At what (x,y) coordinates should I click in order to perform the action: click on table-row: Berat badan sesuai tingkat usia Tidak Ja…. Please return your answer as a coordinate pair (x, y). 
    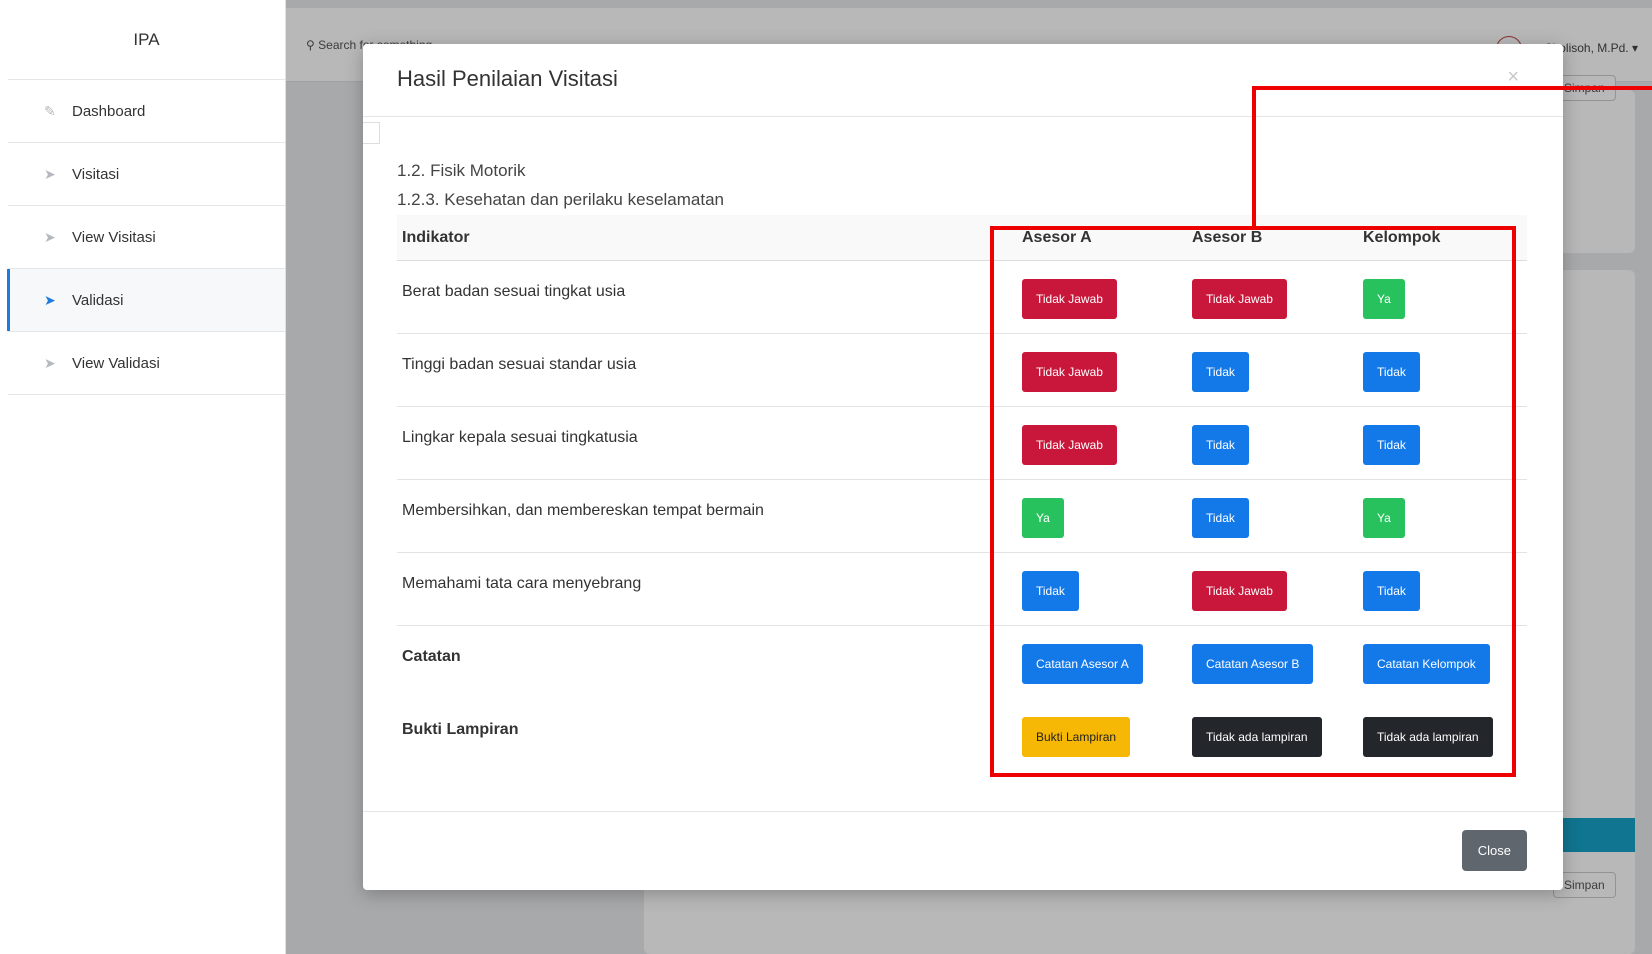
    Looking at the image, I should click on (962, 297).